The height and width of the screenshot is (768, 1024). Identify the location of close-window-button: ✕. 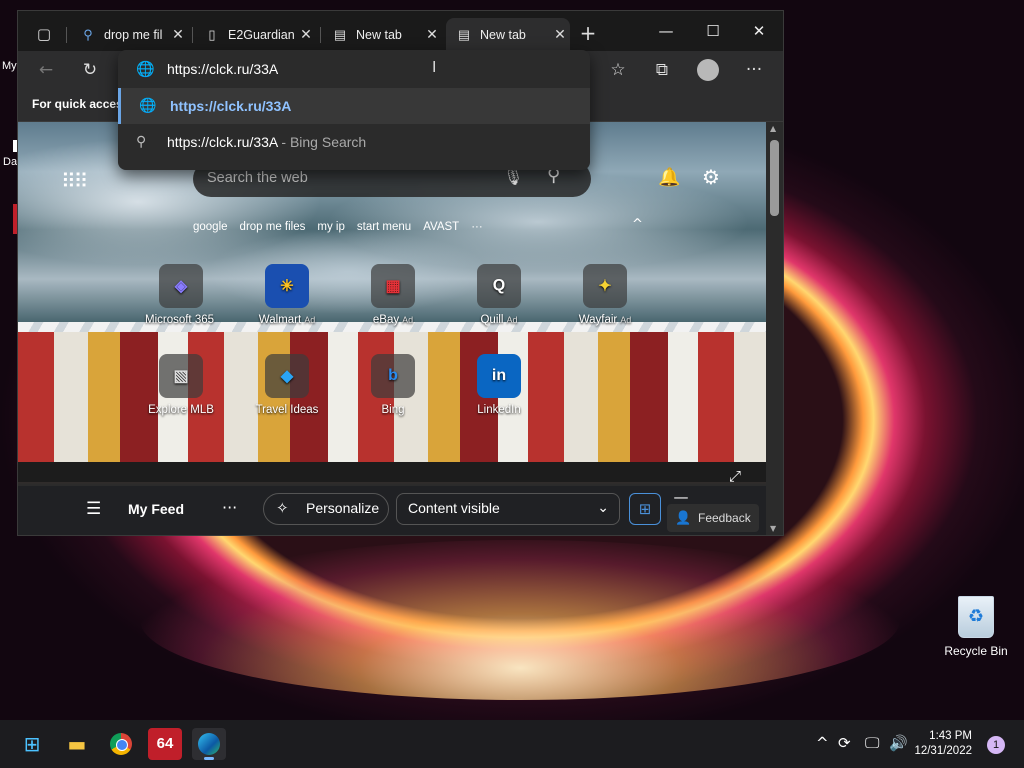
(759, 31).